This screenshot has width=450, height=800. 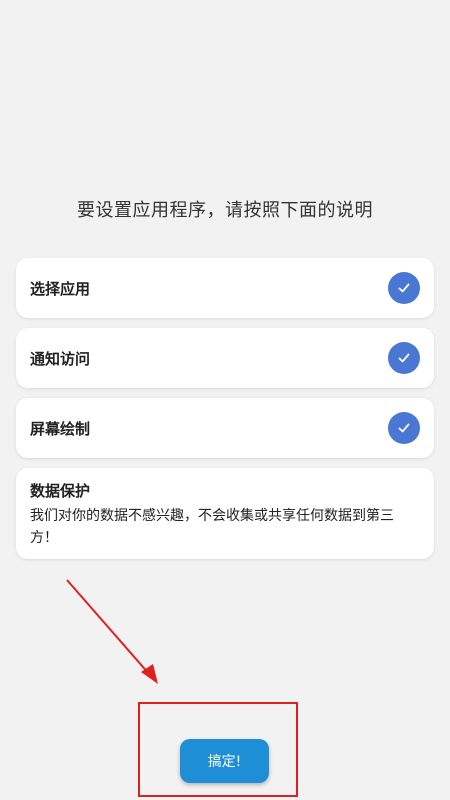 I want to click on data-protection-title: 数据保护, so click(x=60, y=491).